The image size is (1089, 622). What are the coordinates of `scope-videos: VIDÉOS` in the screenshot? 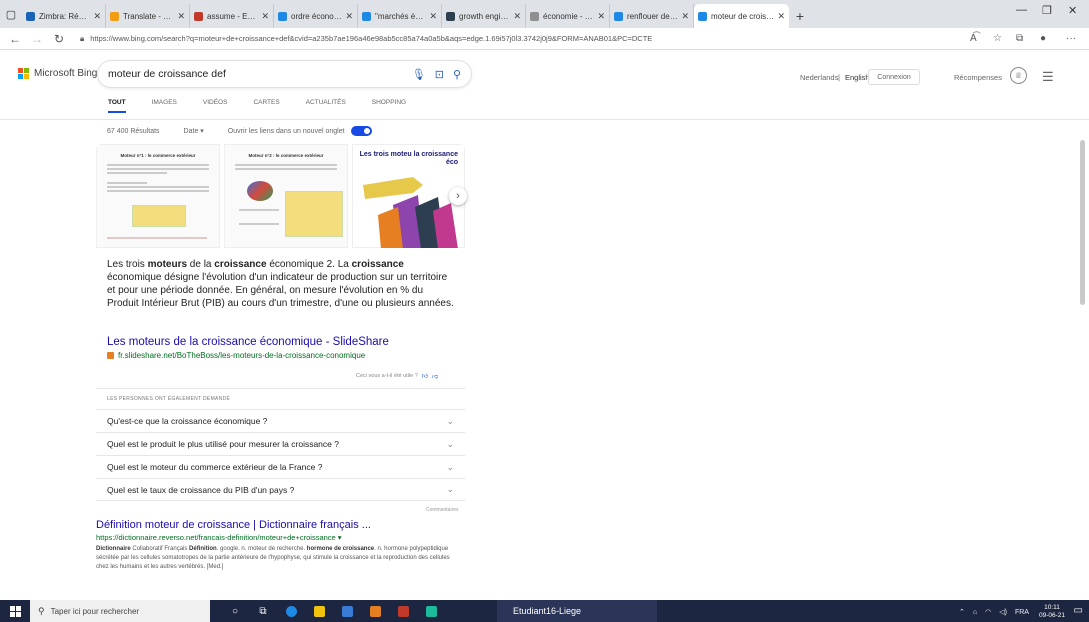 It's located at (215, 102).